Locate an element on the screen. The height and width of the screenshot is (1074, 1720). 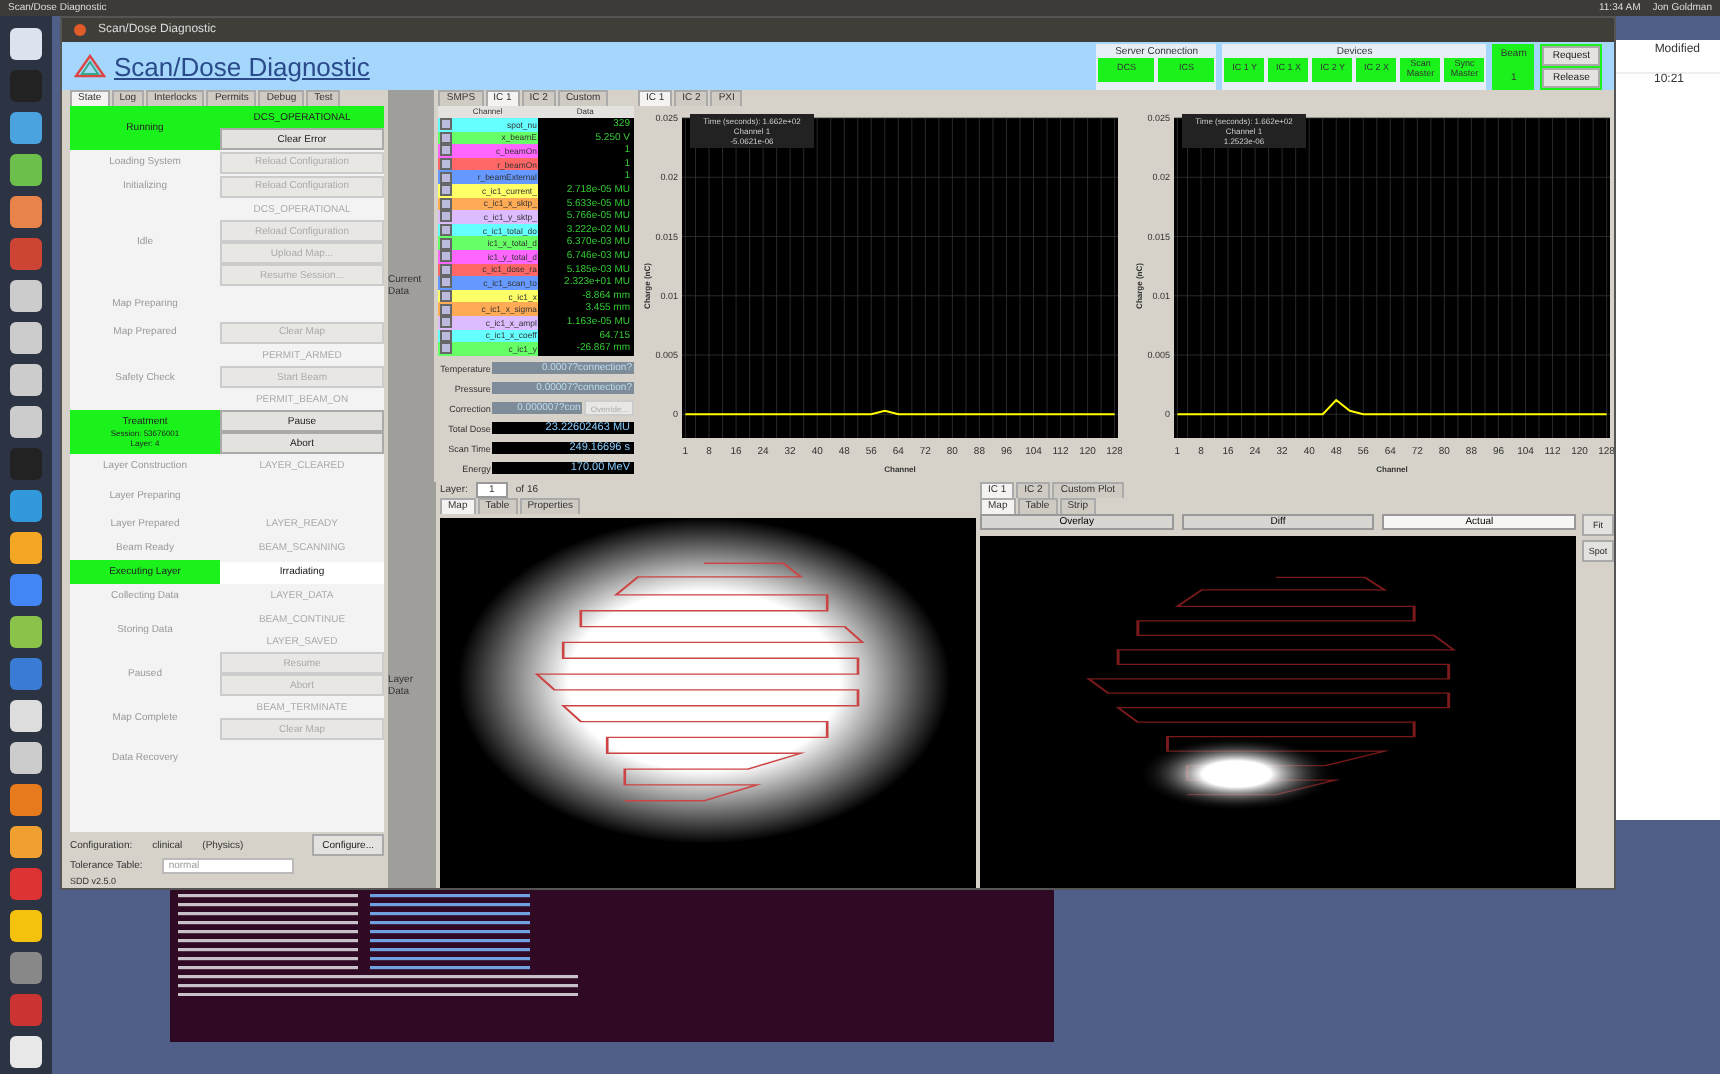
app-title: Scan/Dose Diagnostic is located at coordinates (242, 66).